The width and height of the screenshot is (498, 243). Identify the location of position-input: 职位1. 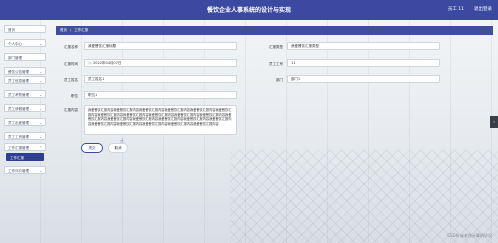
(160, 95).